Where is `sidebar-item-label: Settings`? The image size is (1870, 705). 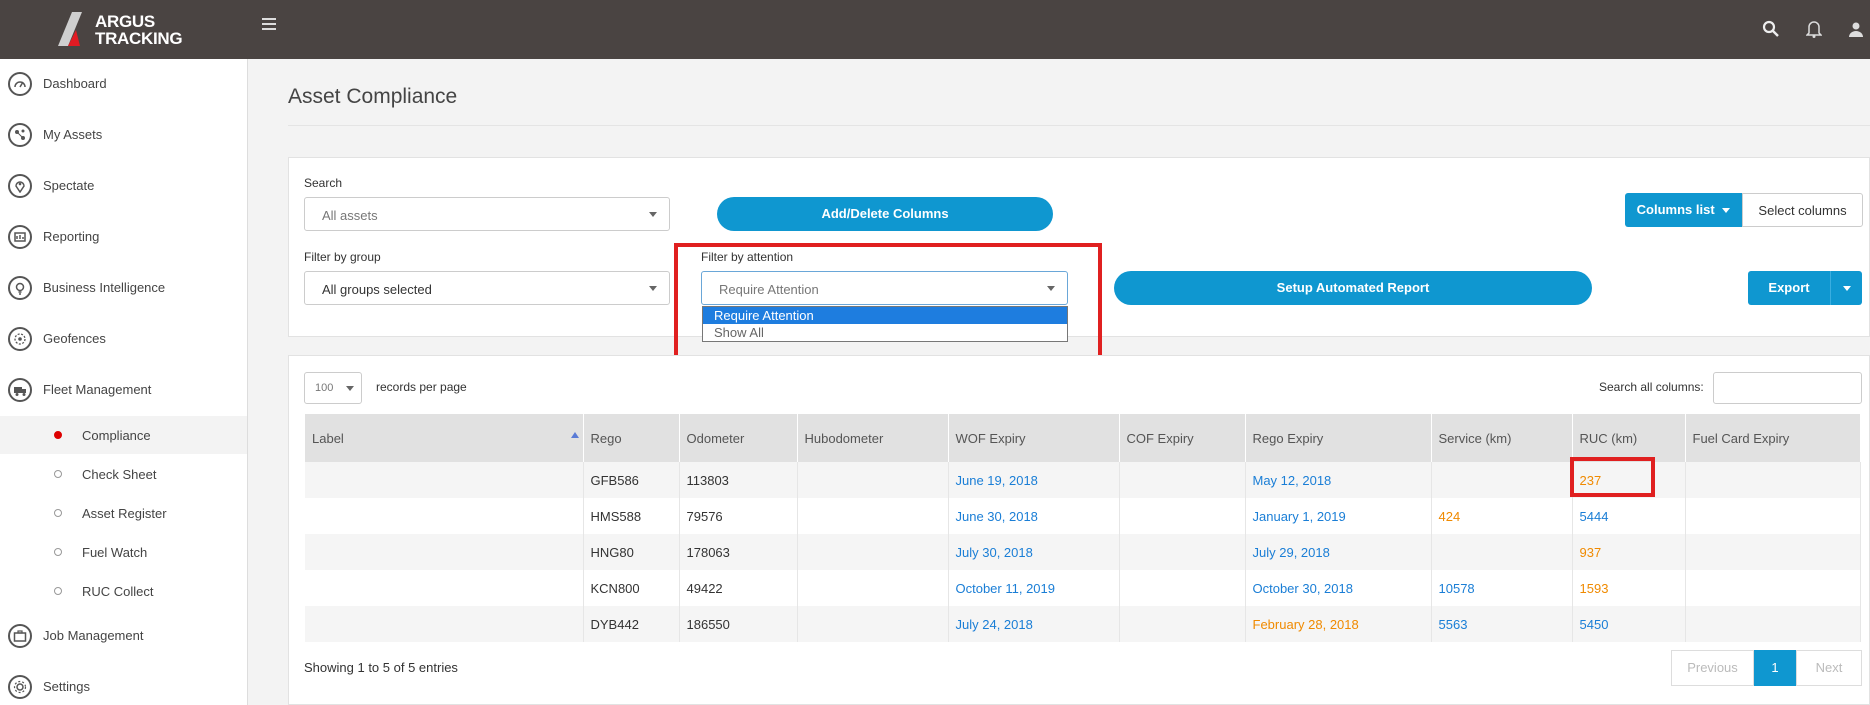
sidebar-item-label: Settings is located at coordinates (66, 686).